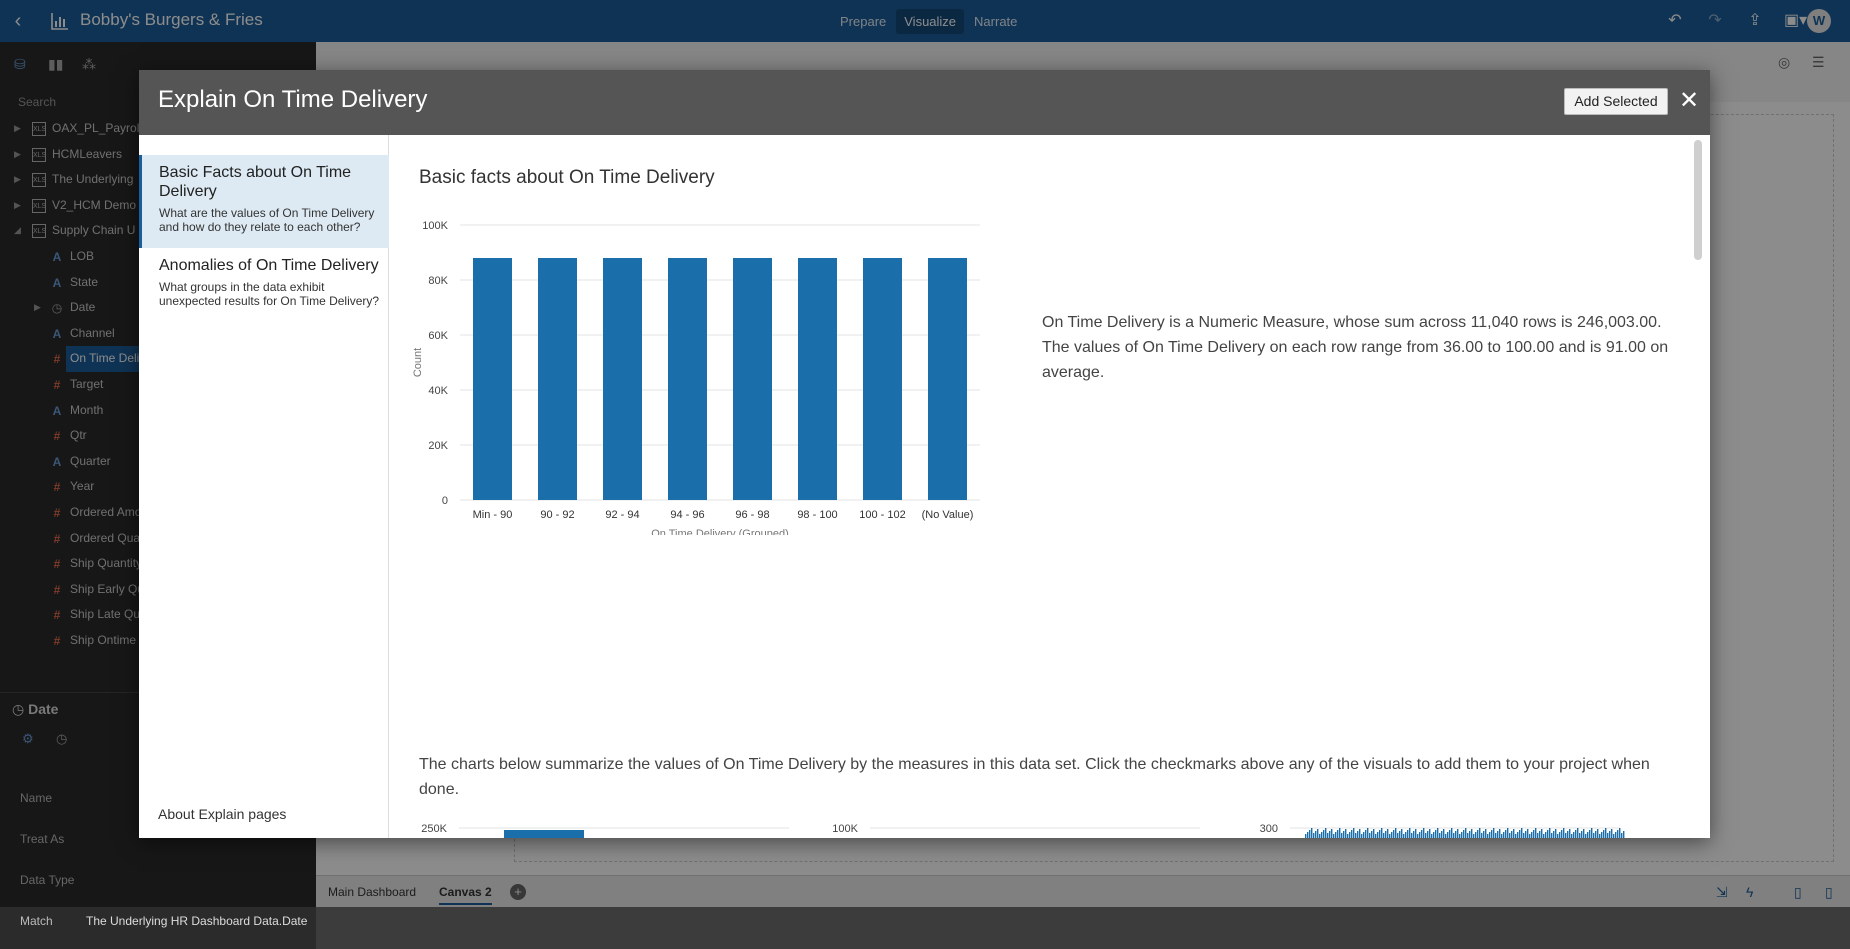 This screenshot has height=949, width=1850. What do you see at coordinates (609, 829) in the screenshot?
I see `mini-chart-1: 250K` at bounding box center [609, 829].